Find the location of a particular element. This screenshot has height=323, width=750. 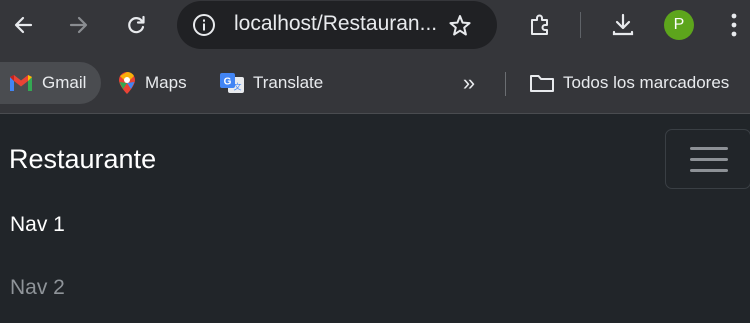

puzzle-piece-icon is located at coordinates (539, 24).